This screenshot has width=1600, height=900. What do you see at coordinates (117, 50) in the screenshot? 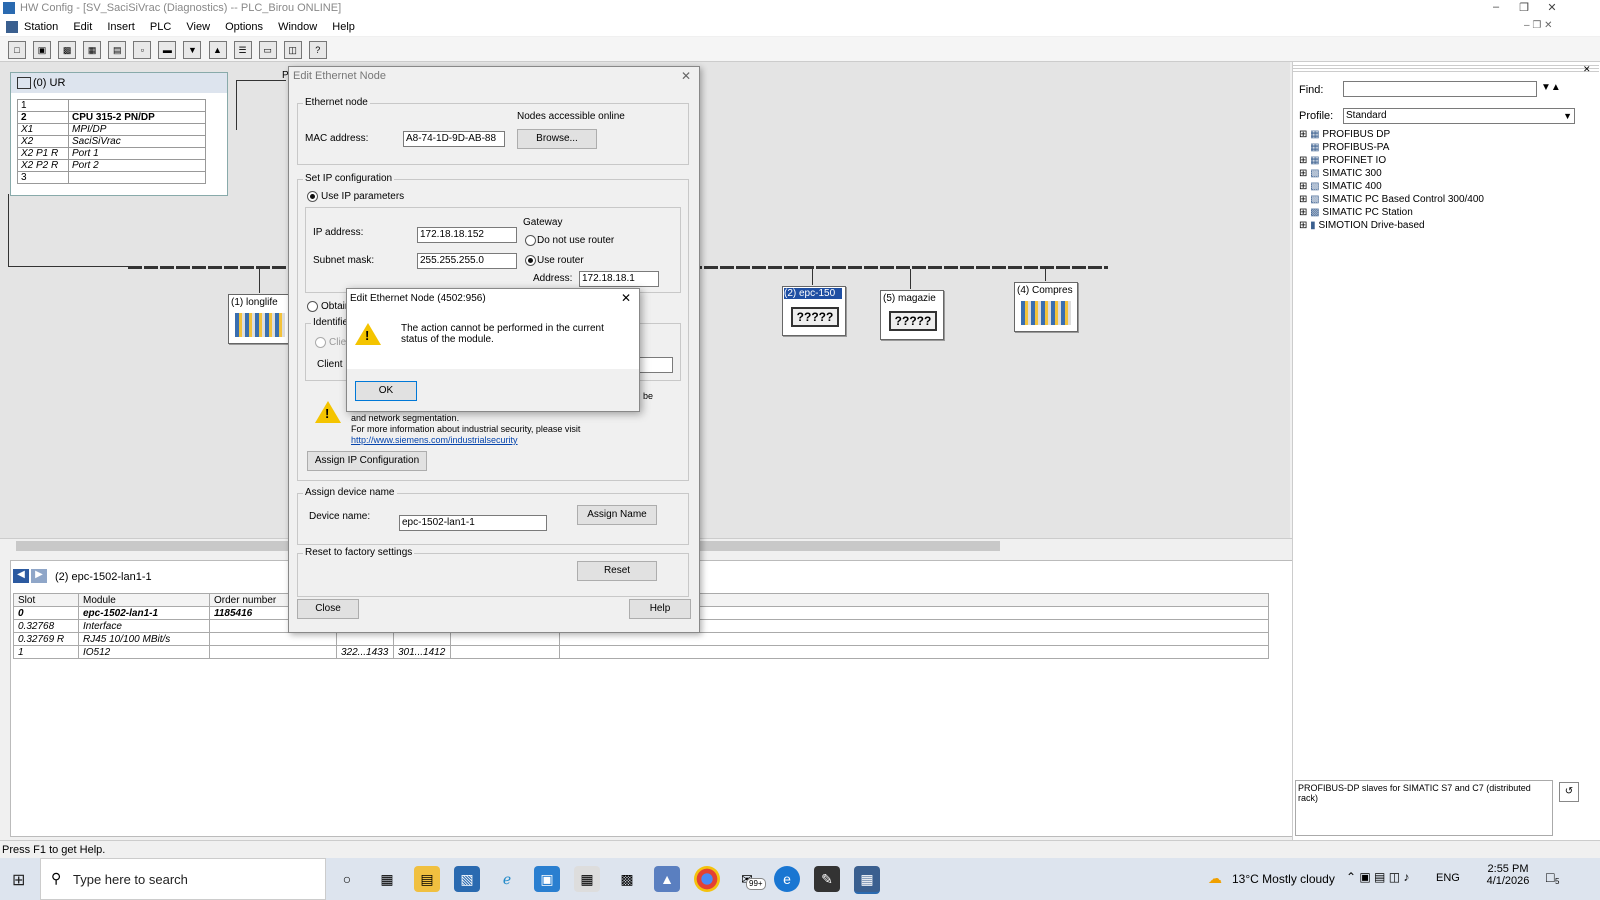
I see `print-icon: ▤` at bounding box center [117, 50].